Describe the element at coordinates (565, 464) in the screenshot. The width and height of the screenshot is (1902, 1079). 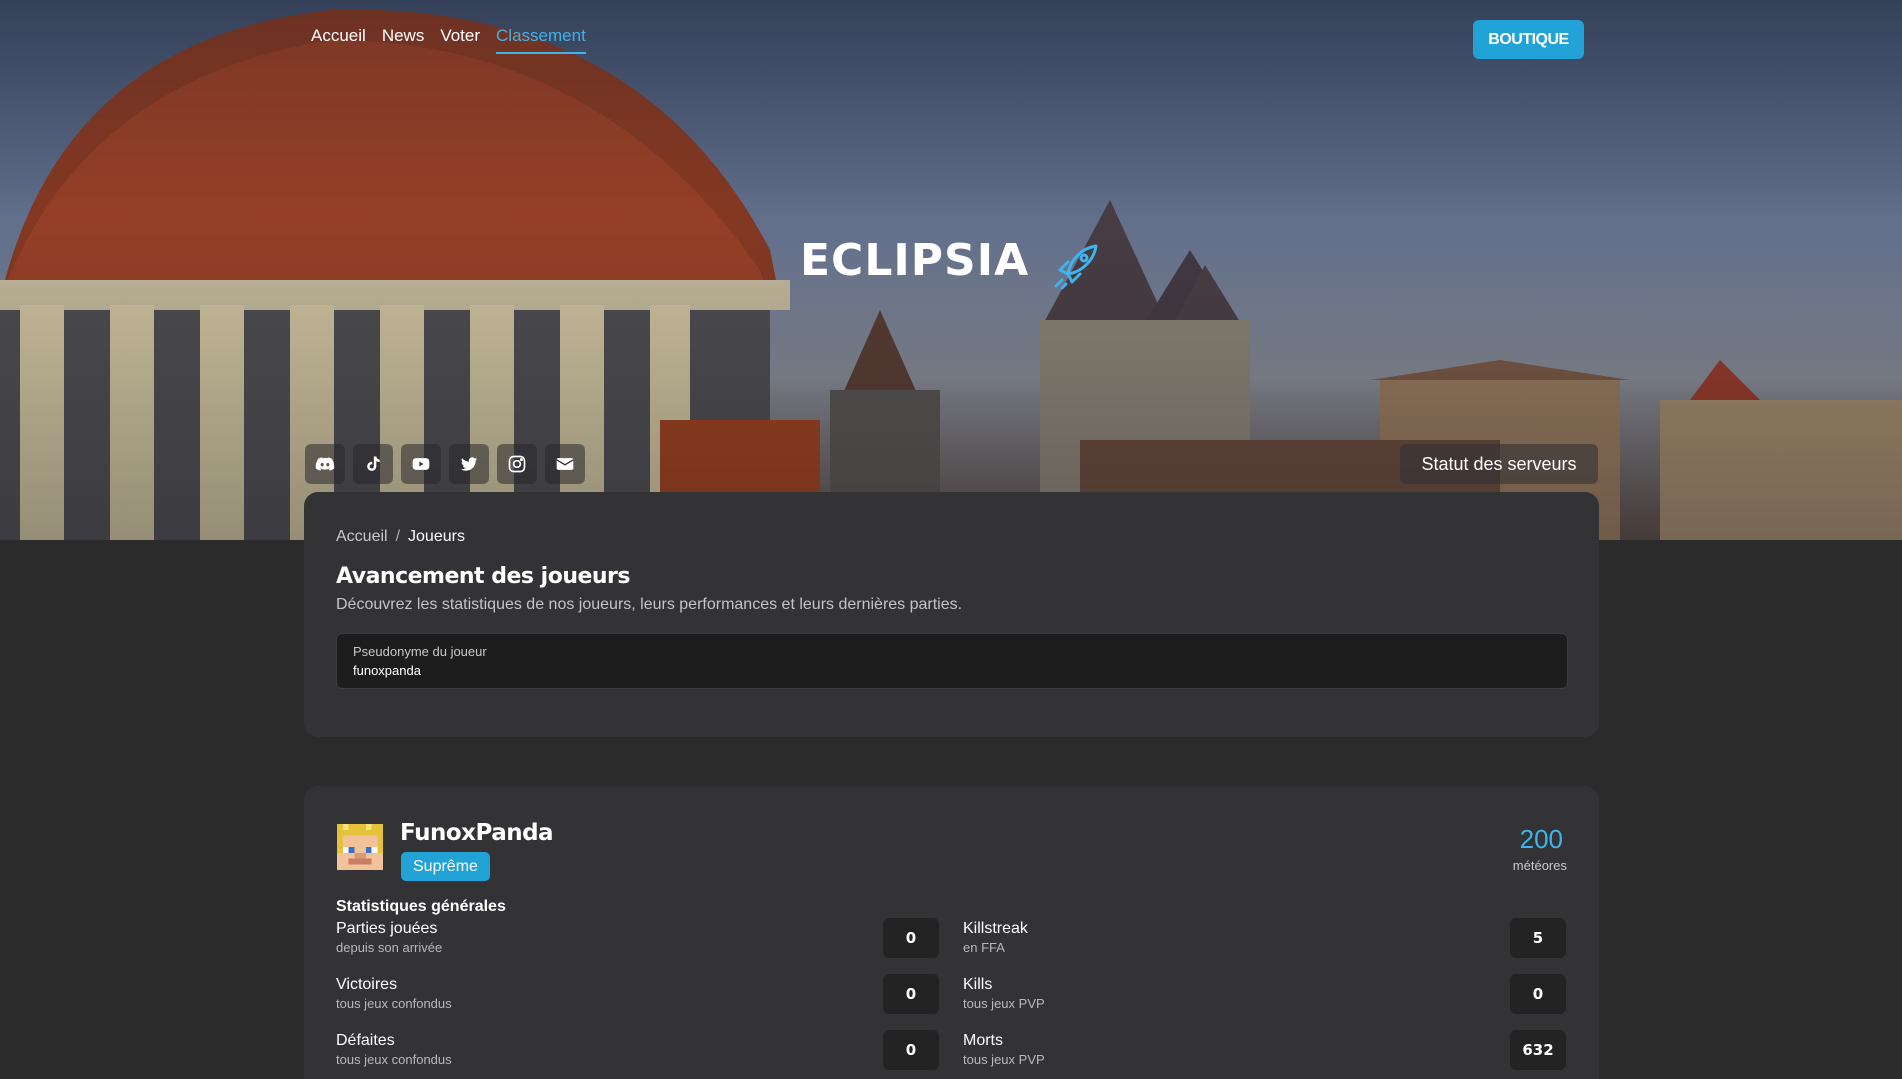
I see `mail-icon` at that location.